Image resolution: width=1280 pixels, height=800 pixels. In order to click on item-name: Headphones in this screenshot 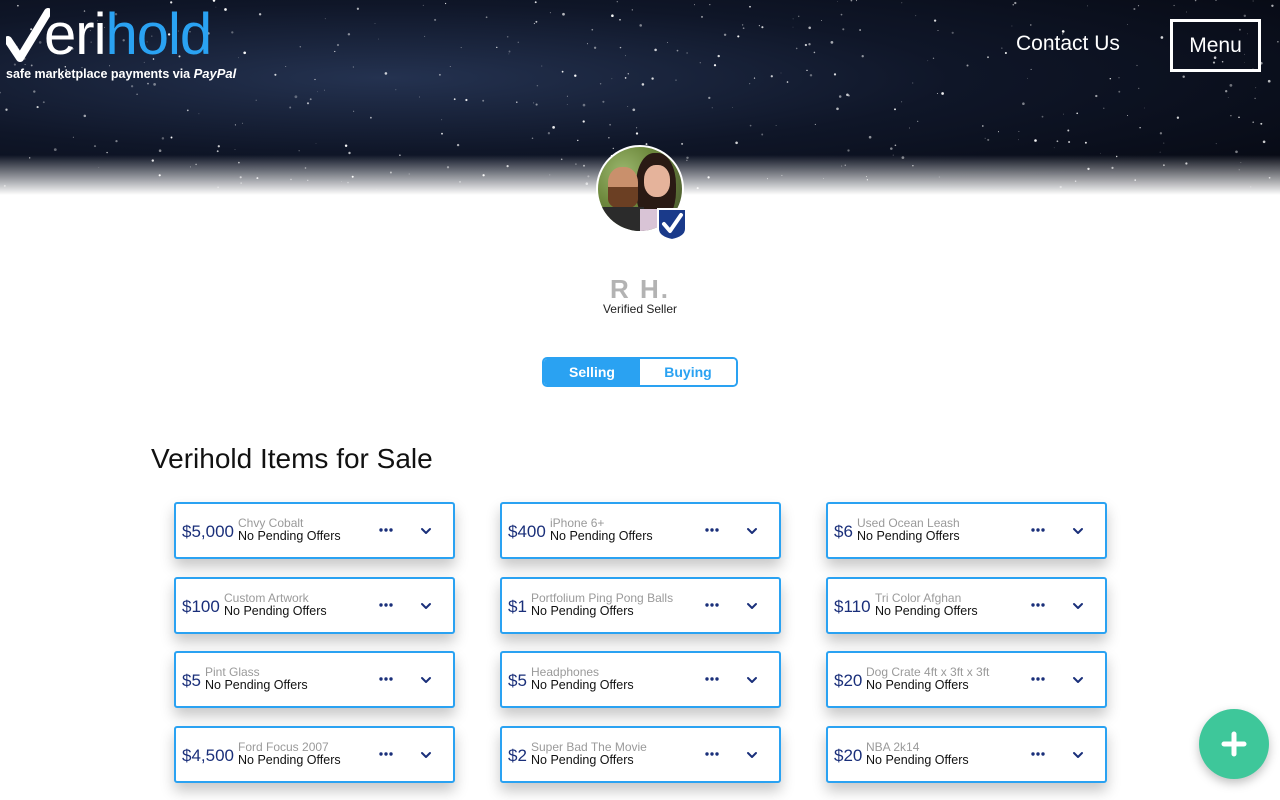, I will do `click(565, 672)`.